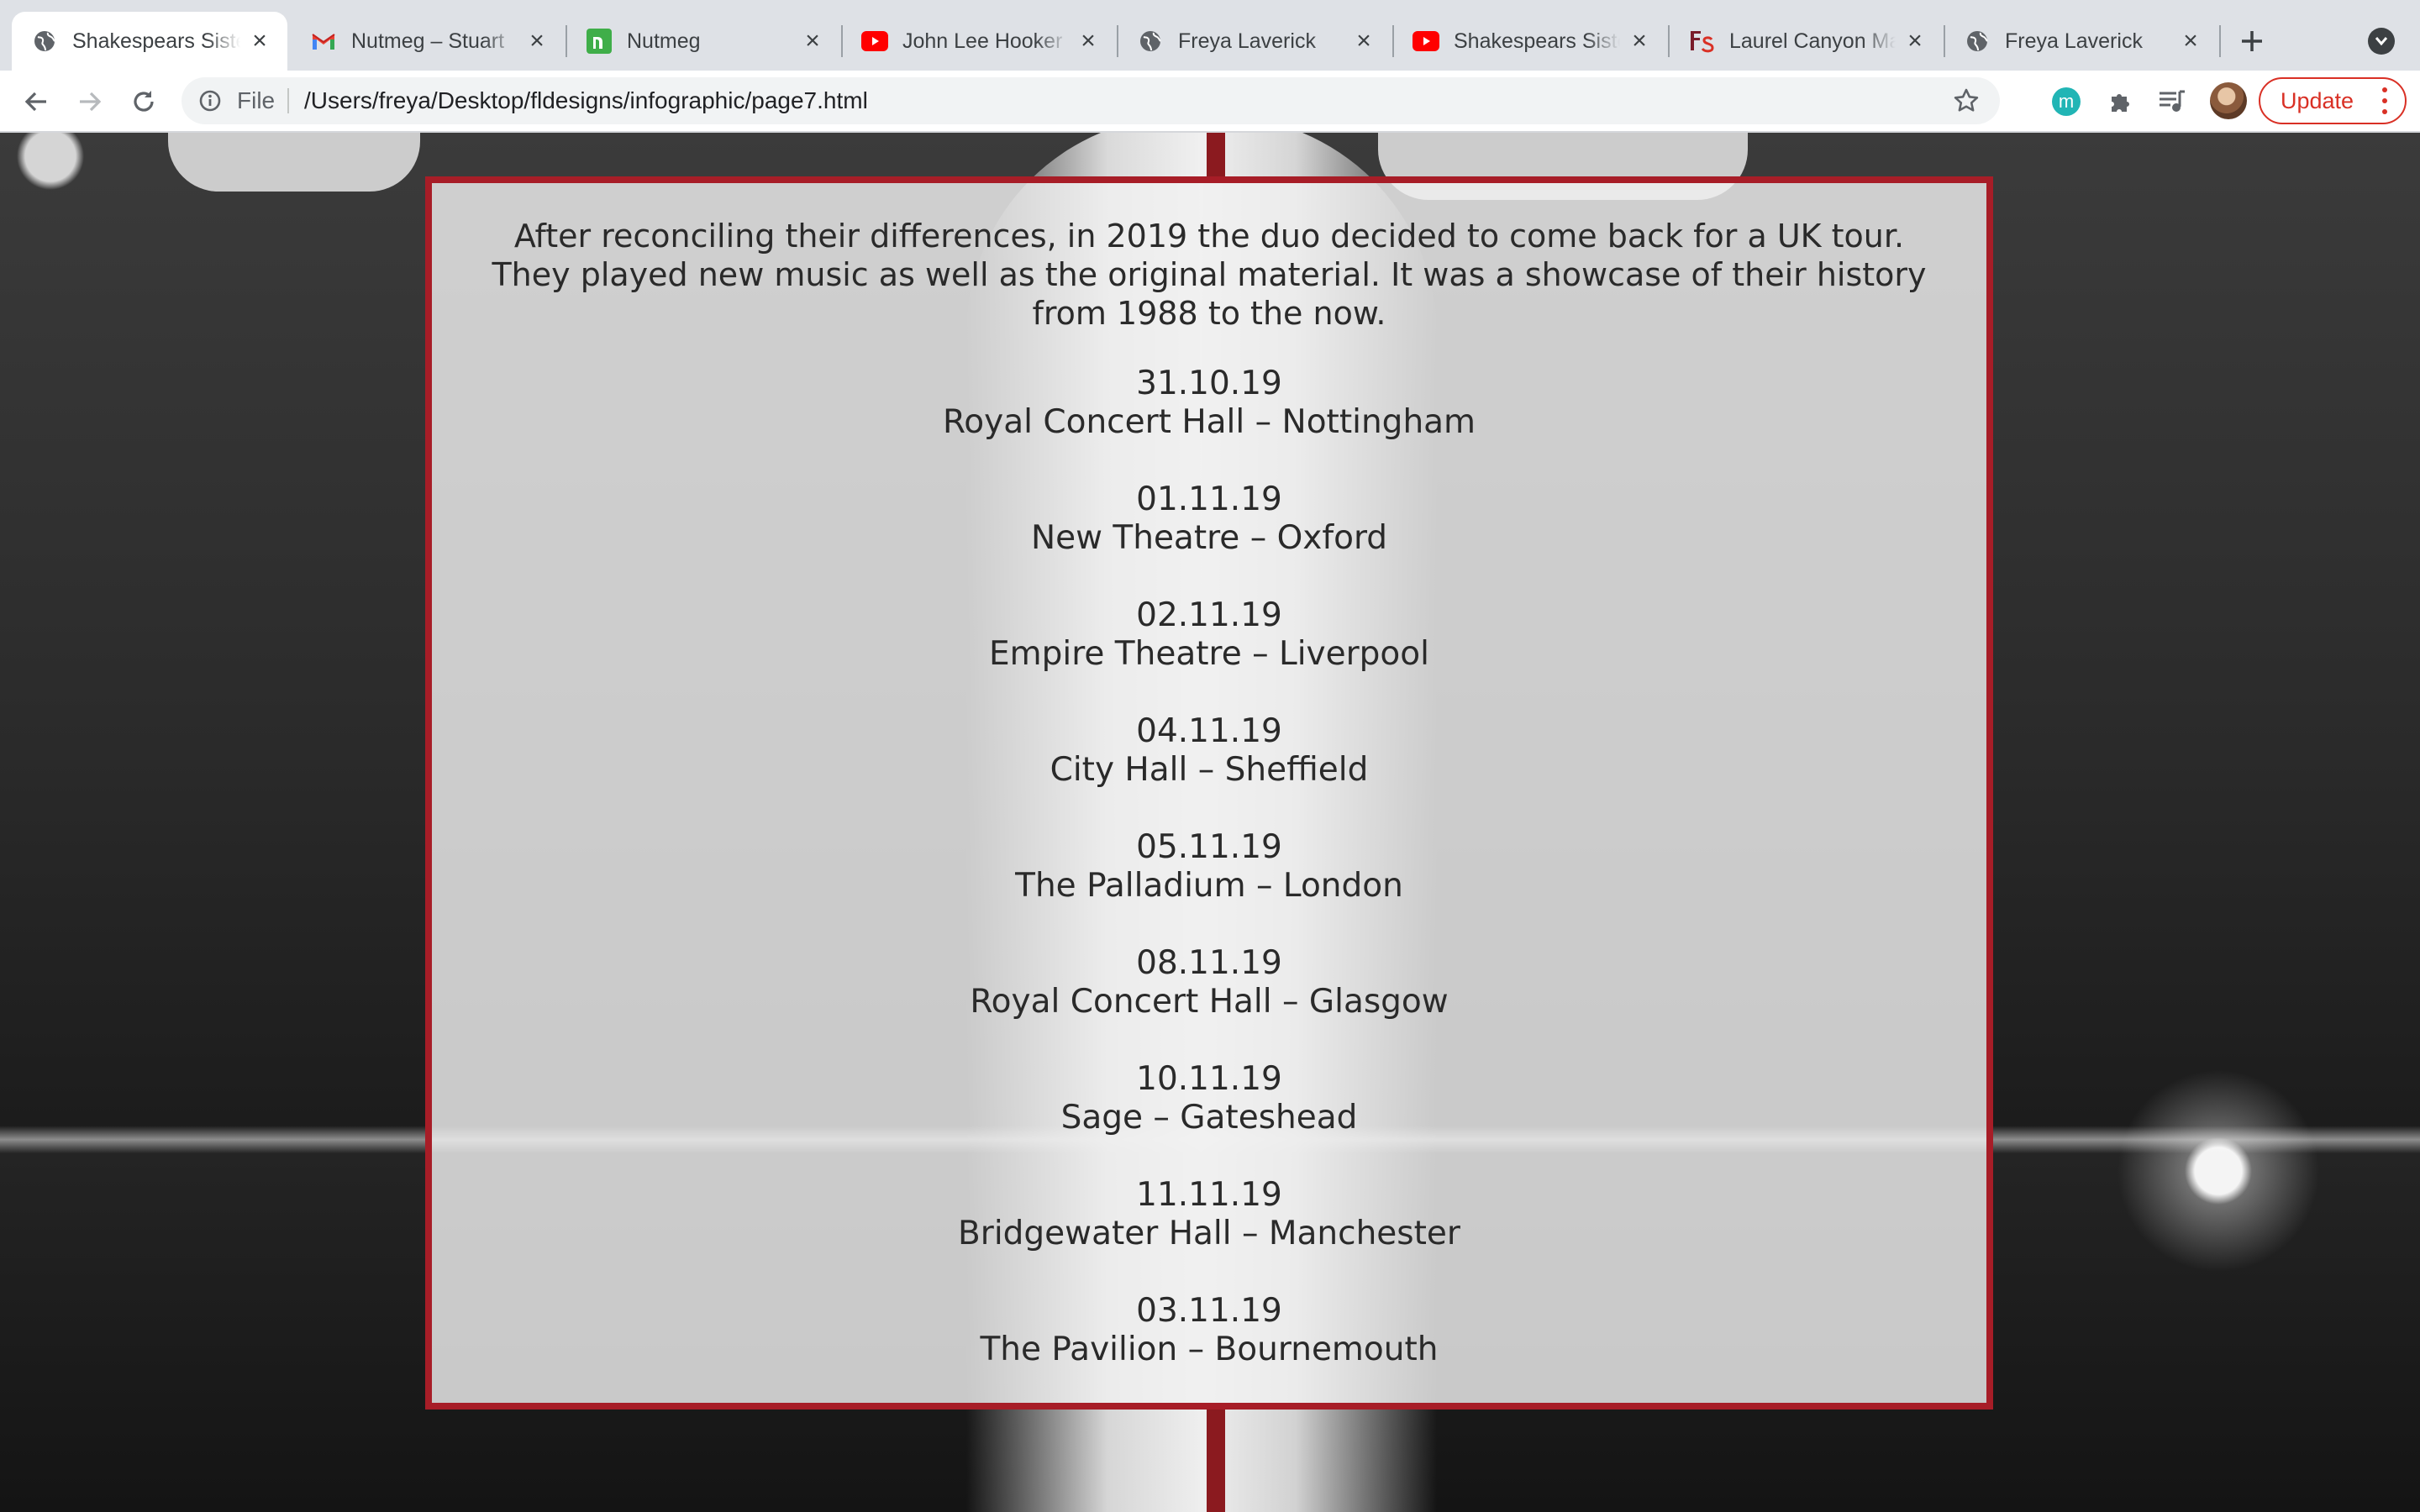  I want to click on tab-title: John Lee Hooker, so click(983, 41).